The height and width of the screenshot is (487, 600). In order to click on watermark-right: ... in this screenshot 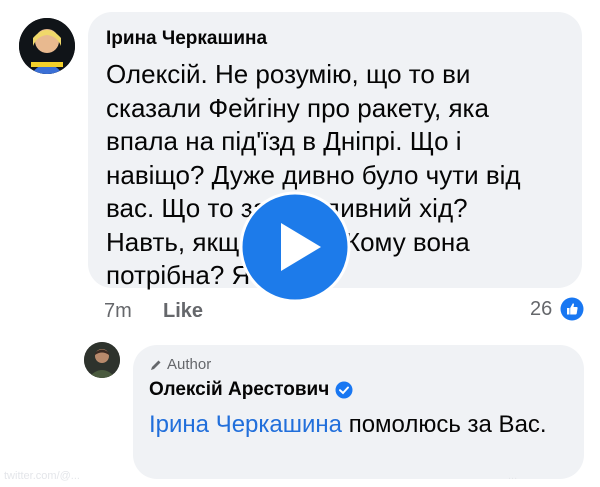, I will do `click(513, 476)`.